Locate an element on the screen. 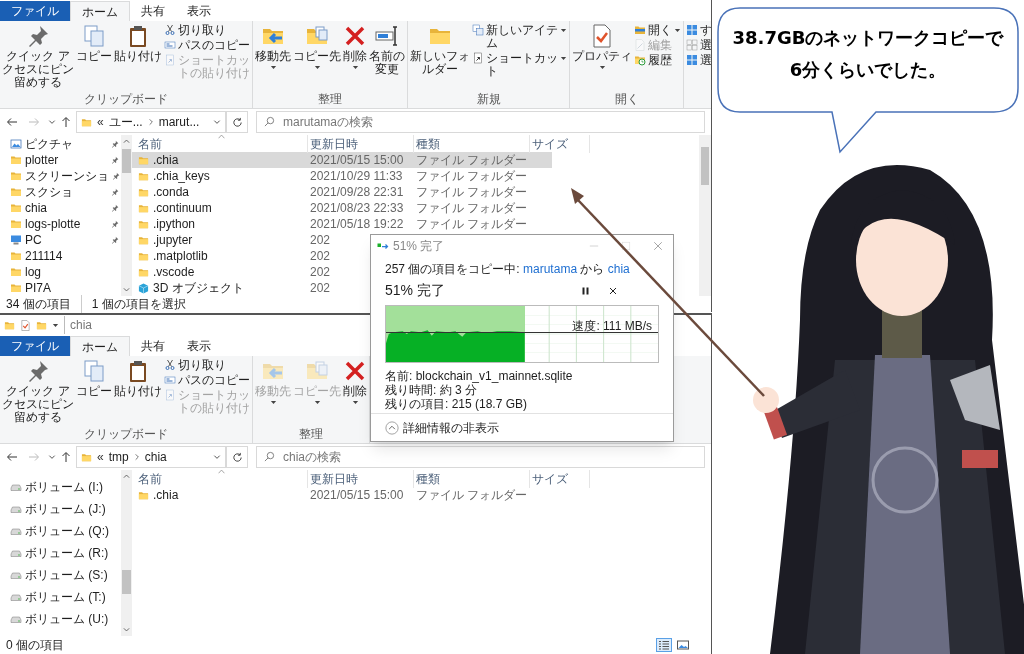 The width and height of the screenshot is (1024, 654). file-row: .ipython 2021/05/18 19:22 ファイル フォルダー is located at coordinates (342, 224).